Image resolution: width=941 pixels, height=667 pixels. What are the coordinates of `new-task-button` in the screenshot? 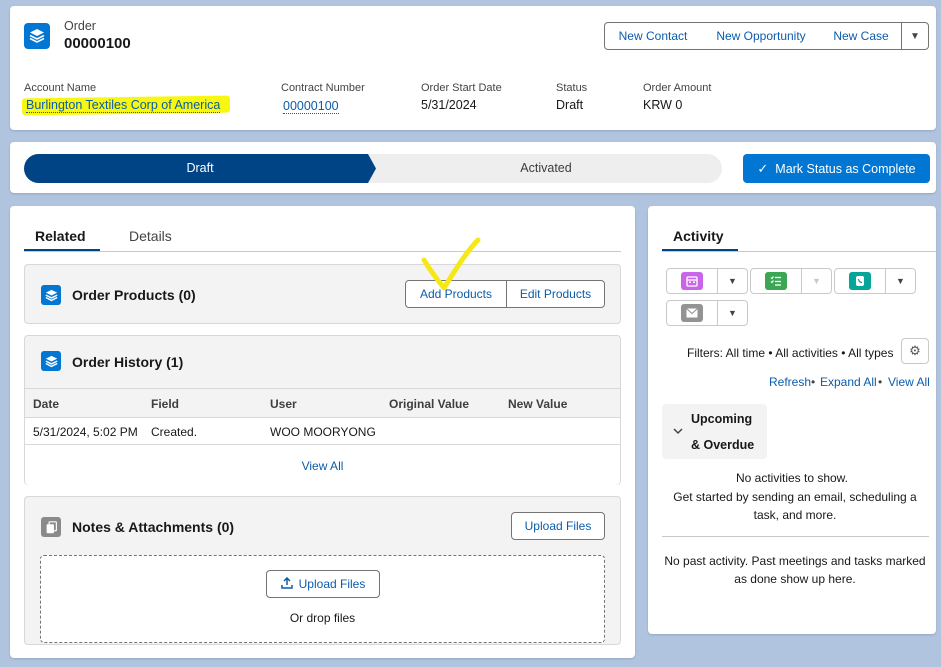 It's located at (776, 281).